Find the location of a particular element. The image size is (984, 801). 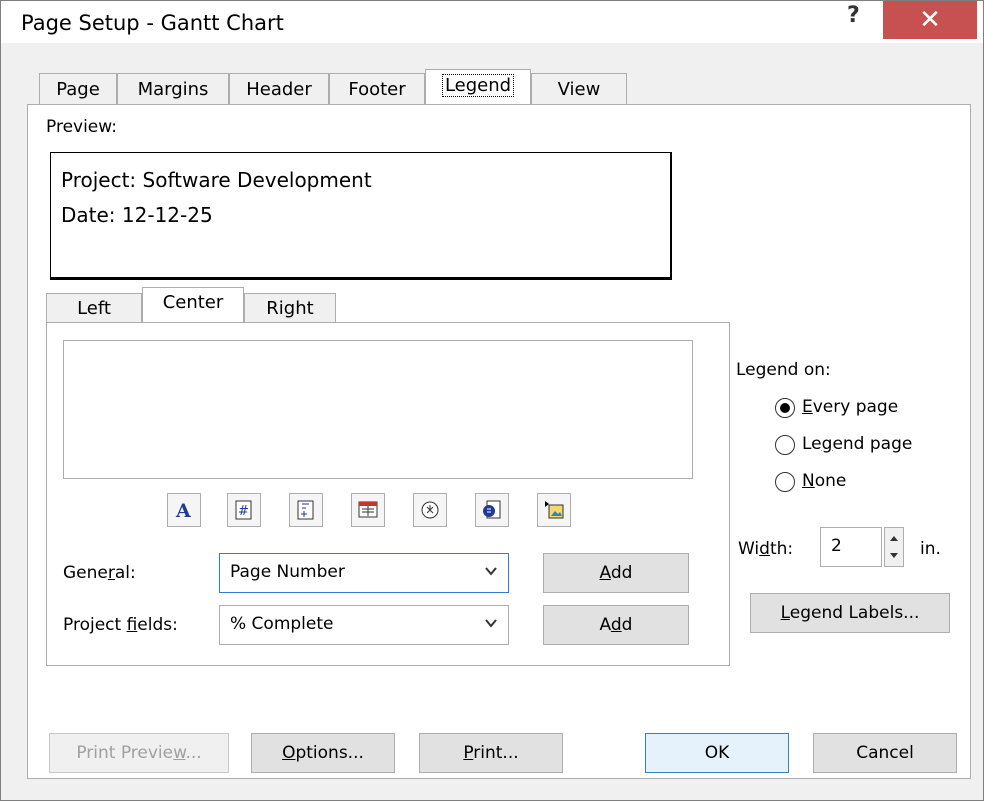

general-value: Page Number is located at coordinates (287, 572).